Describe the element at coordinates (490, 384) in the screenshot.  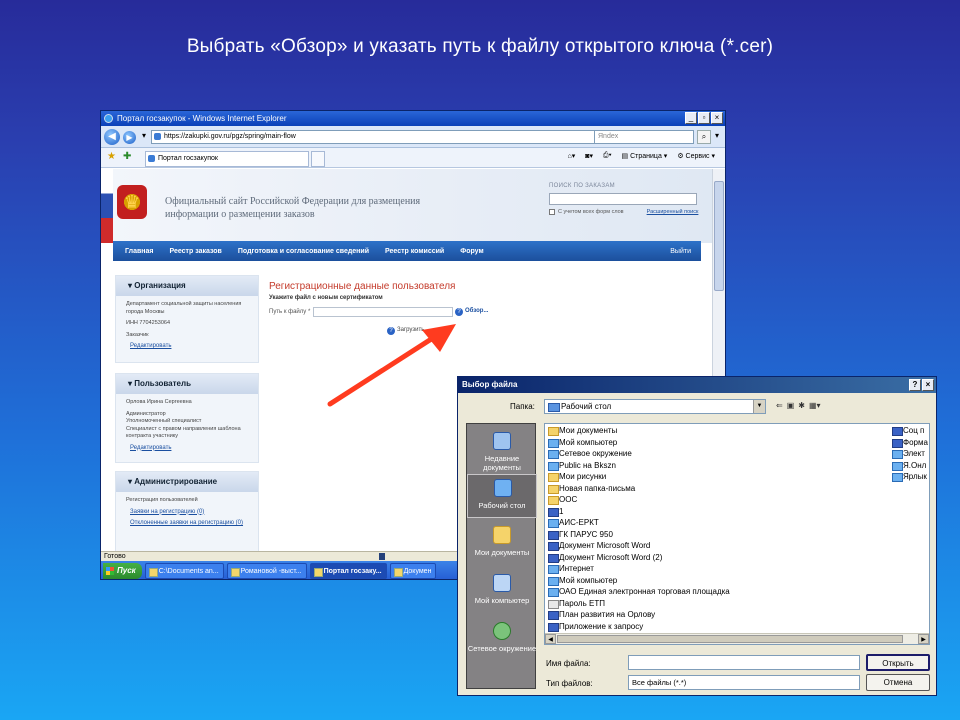
I see `dialog-title: Выбор файла` at that location.